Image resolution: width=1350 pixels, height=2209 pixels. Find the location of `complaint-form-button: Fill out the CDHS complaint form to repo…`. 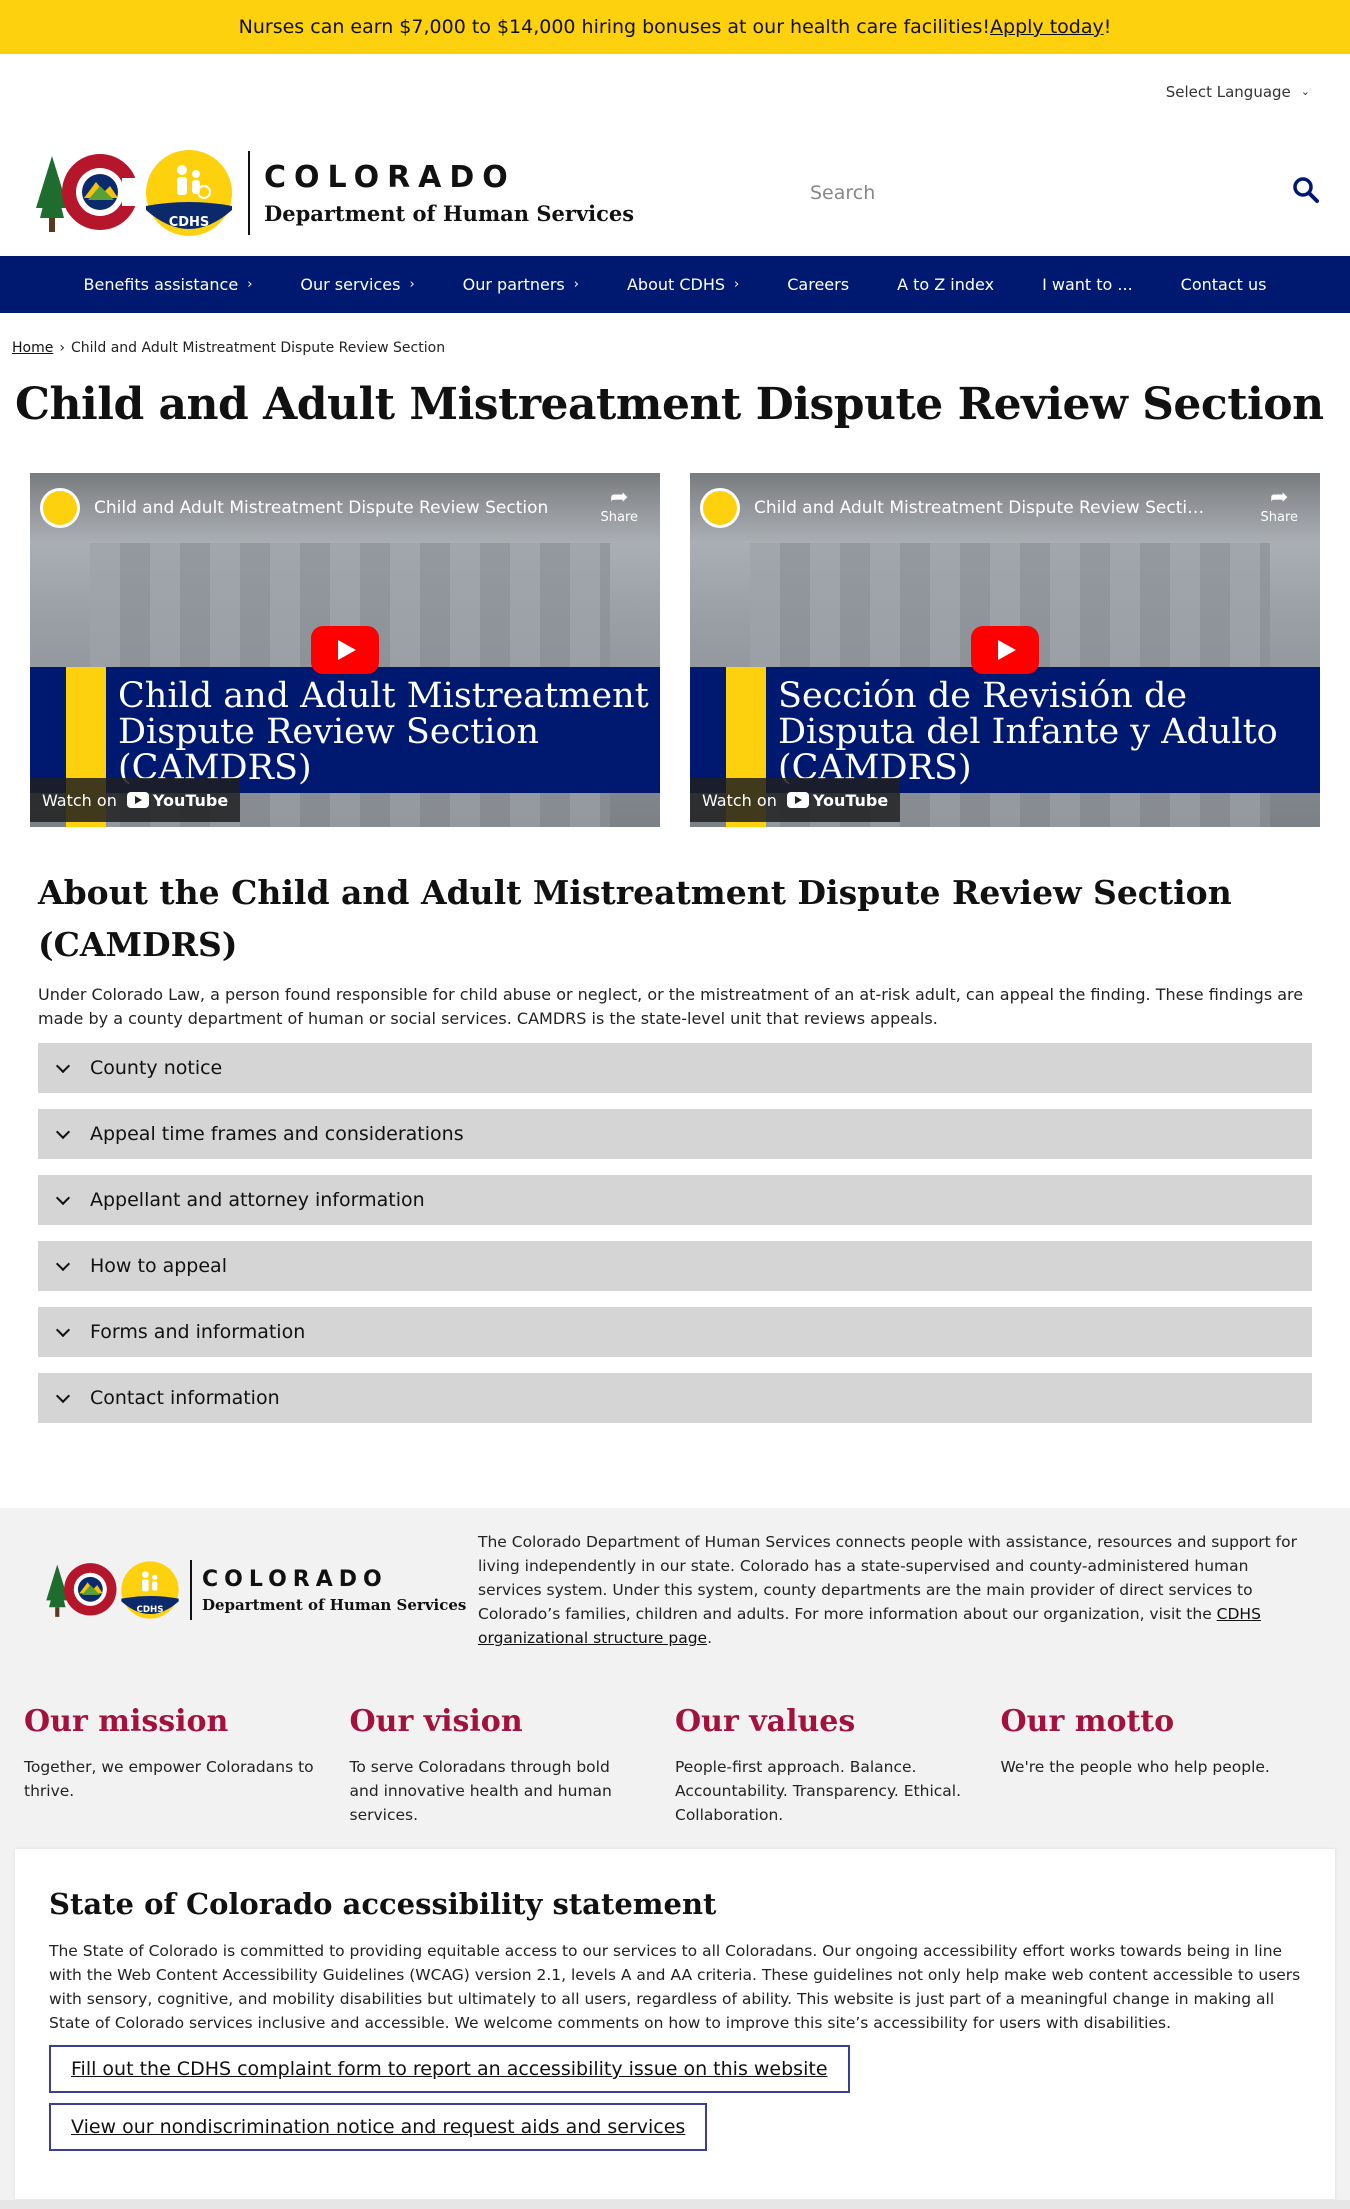

complaint-form-button: Fill out the CDHS complaint form to repo… is located at coordinates (449, 2069).